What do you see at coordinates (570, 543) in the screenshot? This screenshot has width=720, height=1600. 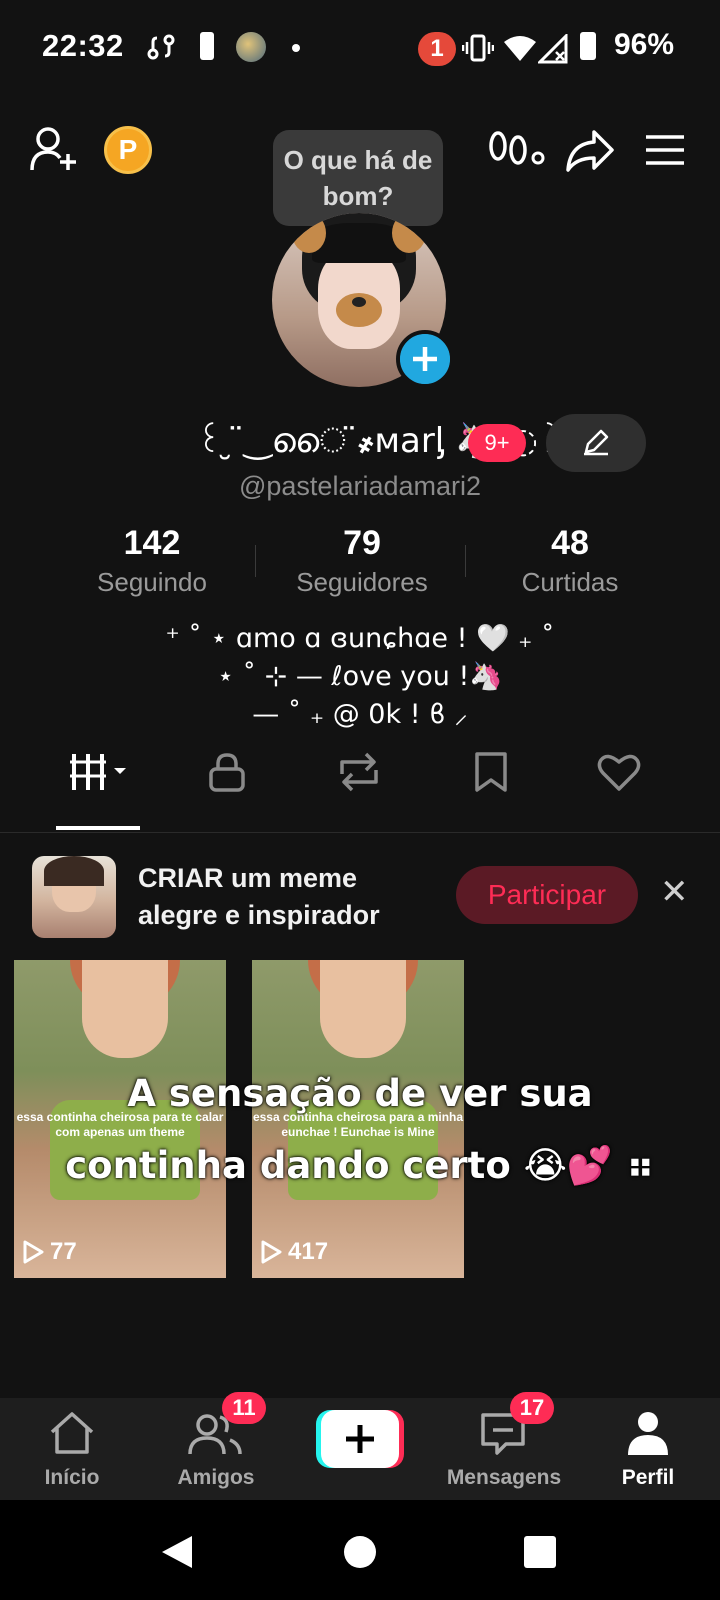 I see `likes-count: 48` at bounding box center [570, 543].